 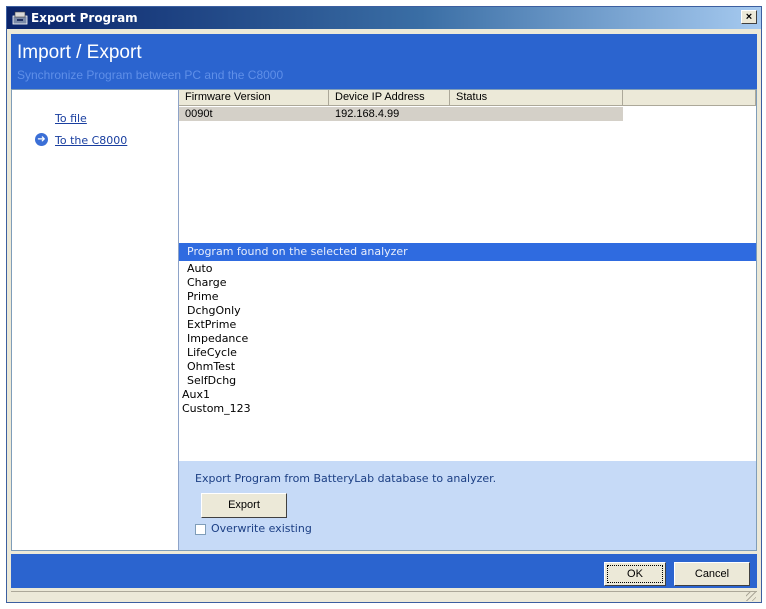 I want to click on sidebar-item-to-file: To file, so click(x=71, y=118).